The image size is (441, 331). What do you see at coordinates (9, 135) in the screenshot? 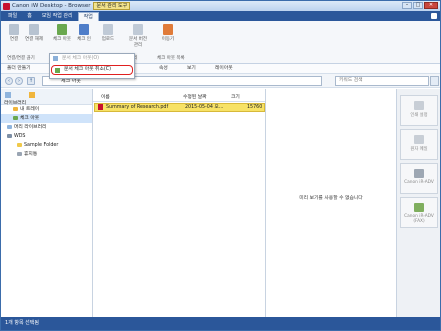
I see `server-icon` at bounding box center [9, 135].